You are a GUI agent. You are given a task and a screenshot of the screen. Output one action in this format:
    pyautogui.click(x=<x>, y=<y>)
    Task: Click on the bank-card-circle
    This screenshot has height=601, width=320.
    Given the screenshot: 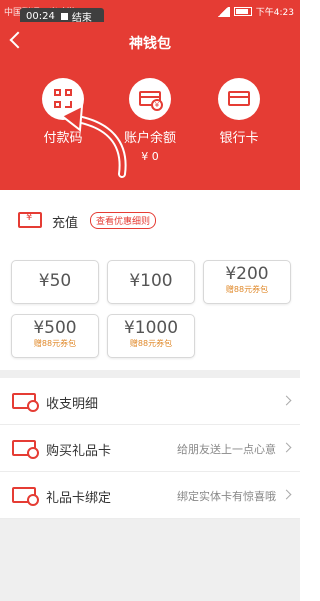 What is the action you would take?
    pyautogui.click(x=239, y=99)
    